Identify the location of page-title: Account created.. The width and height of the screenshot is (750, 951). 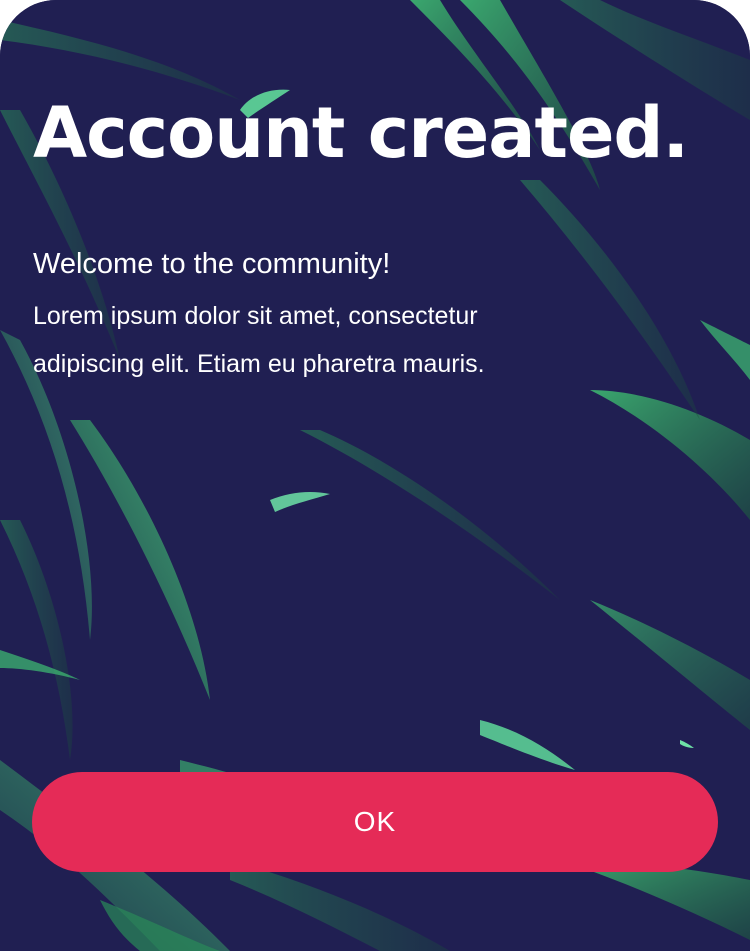
(361, 133).